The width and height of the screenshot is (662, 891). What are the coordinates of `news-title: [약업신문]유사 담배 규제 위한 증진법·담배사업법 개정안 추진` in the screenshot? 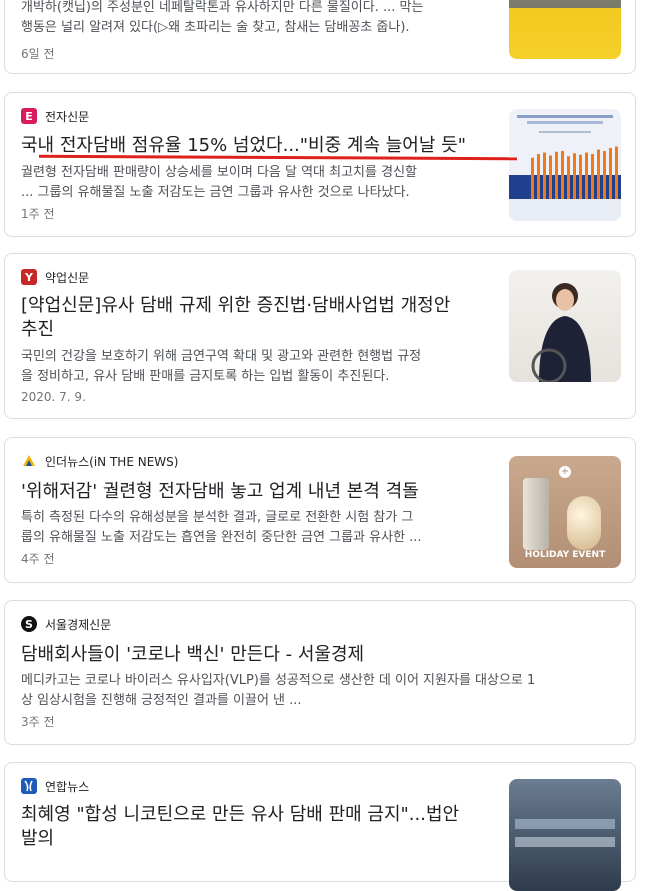 It's located at (261, 318).